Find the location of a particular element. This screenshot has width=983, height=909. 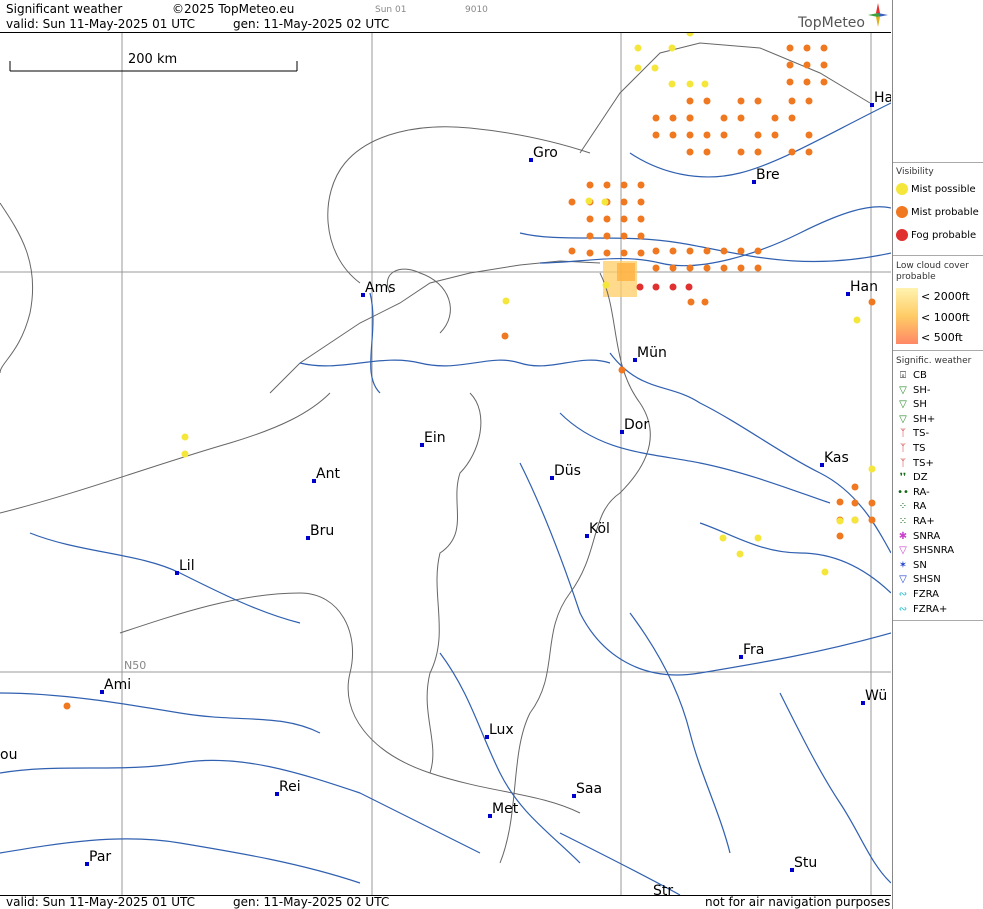

city-label: Düs is located at coordinates (567, 471).